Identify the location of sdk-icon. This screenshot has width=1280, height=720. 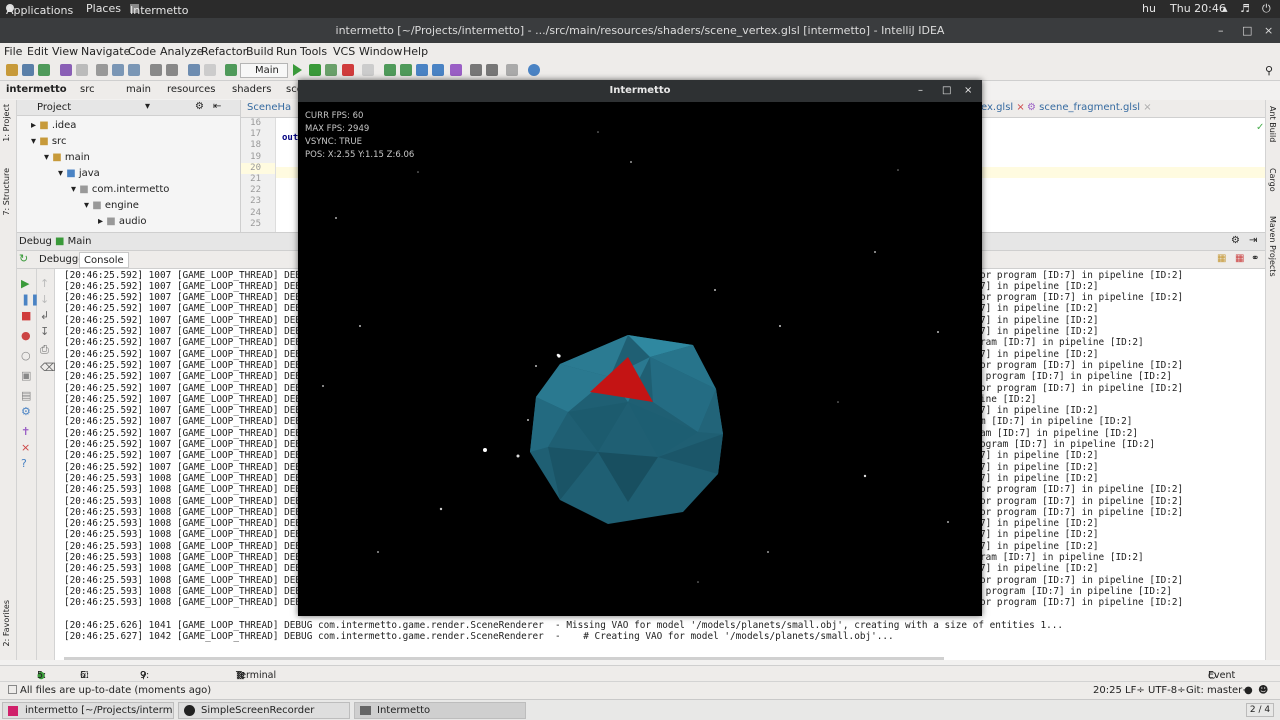
(512, 70).